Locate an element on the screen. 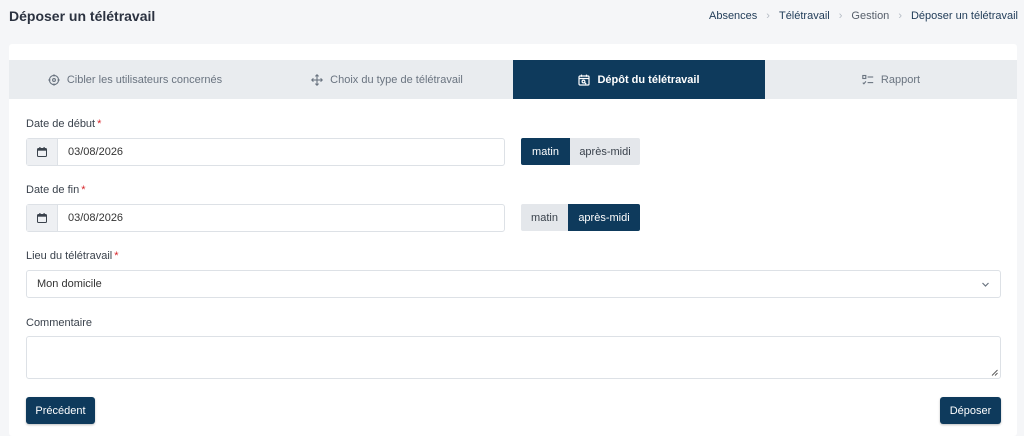 The width and height of the screenshot is (1024, 436). start-date-input is located at coordinates (281, 152).